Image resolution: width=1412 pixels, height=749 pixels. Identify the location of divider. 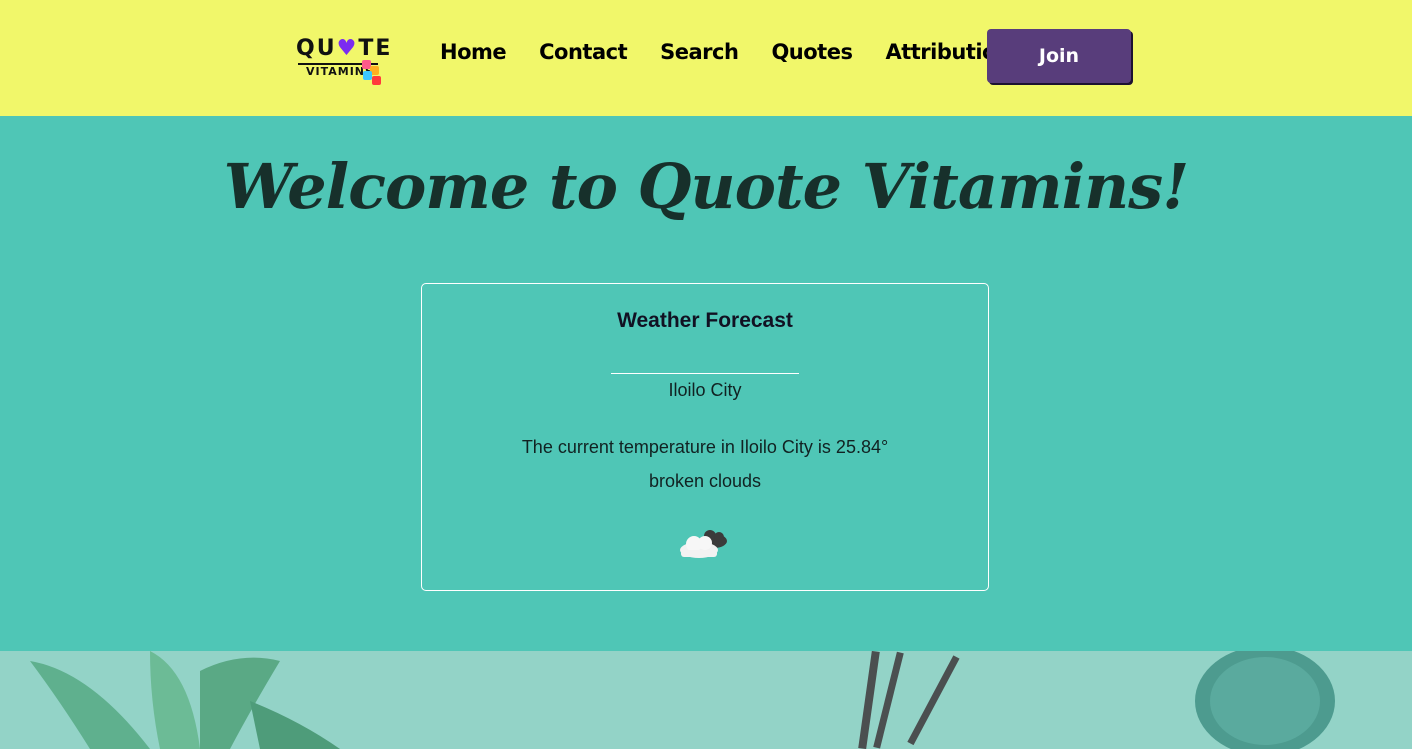
(705, 373).